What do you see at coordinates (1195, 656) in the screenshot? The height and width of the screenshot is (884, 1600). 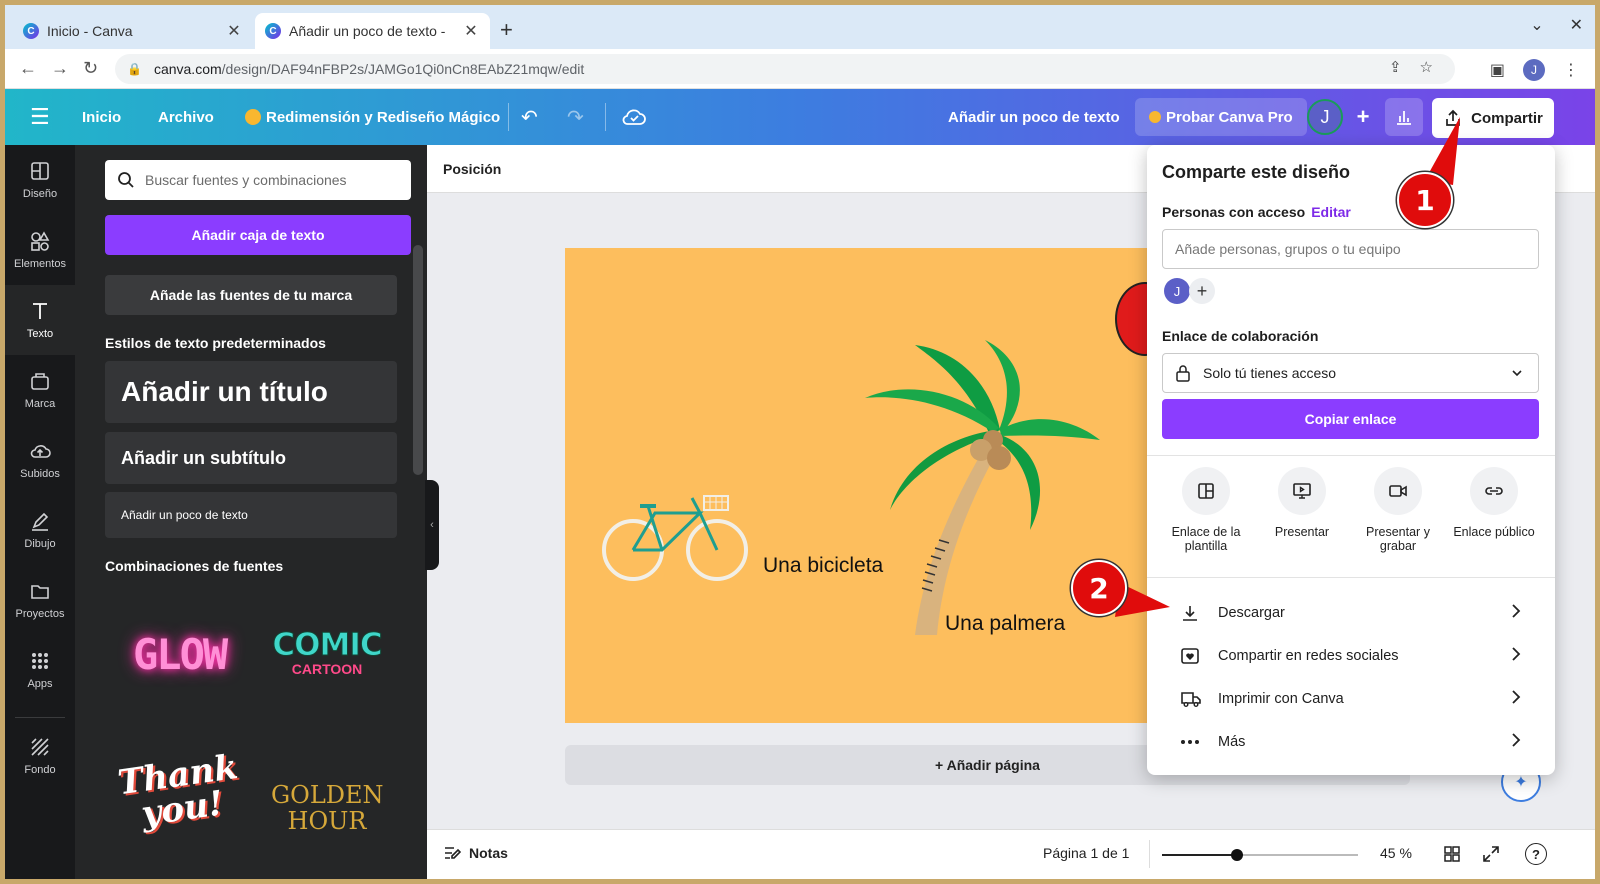 I see `heart-social-icon` at bounding box center [1195, 656].